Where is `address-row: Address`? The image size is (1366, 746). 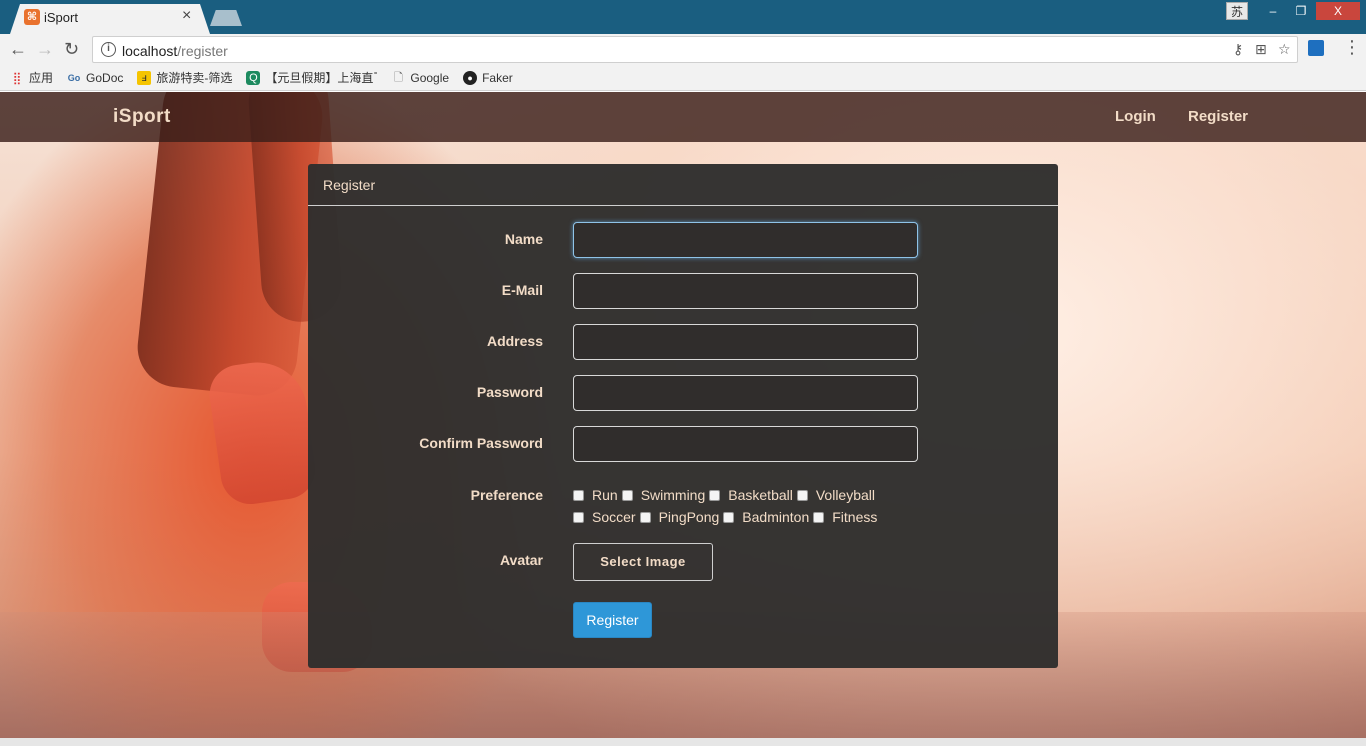
address-row: Address is located at coordinates (683, 342).